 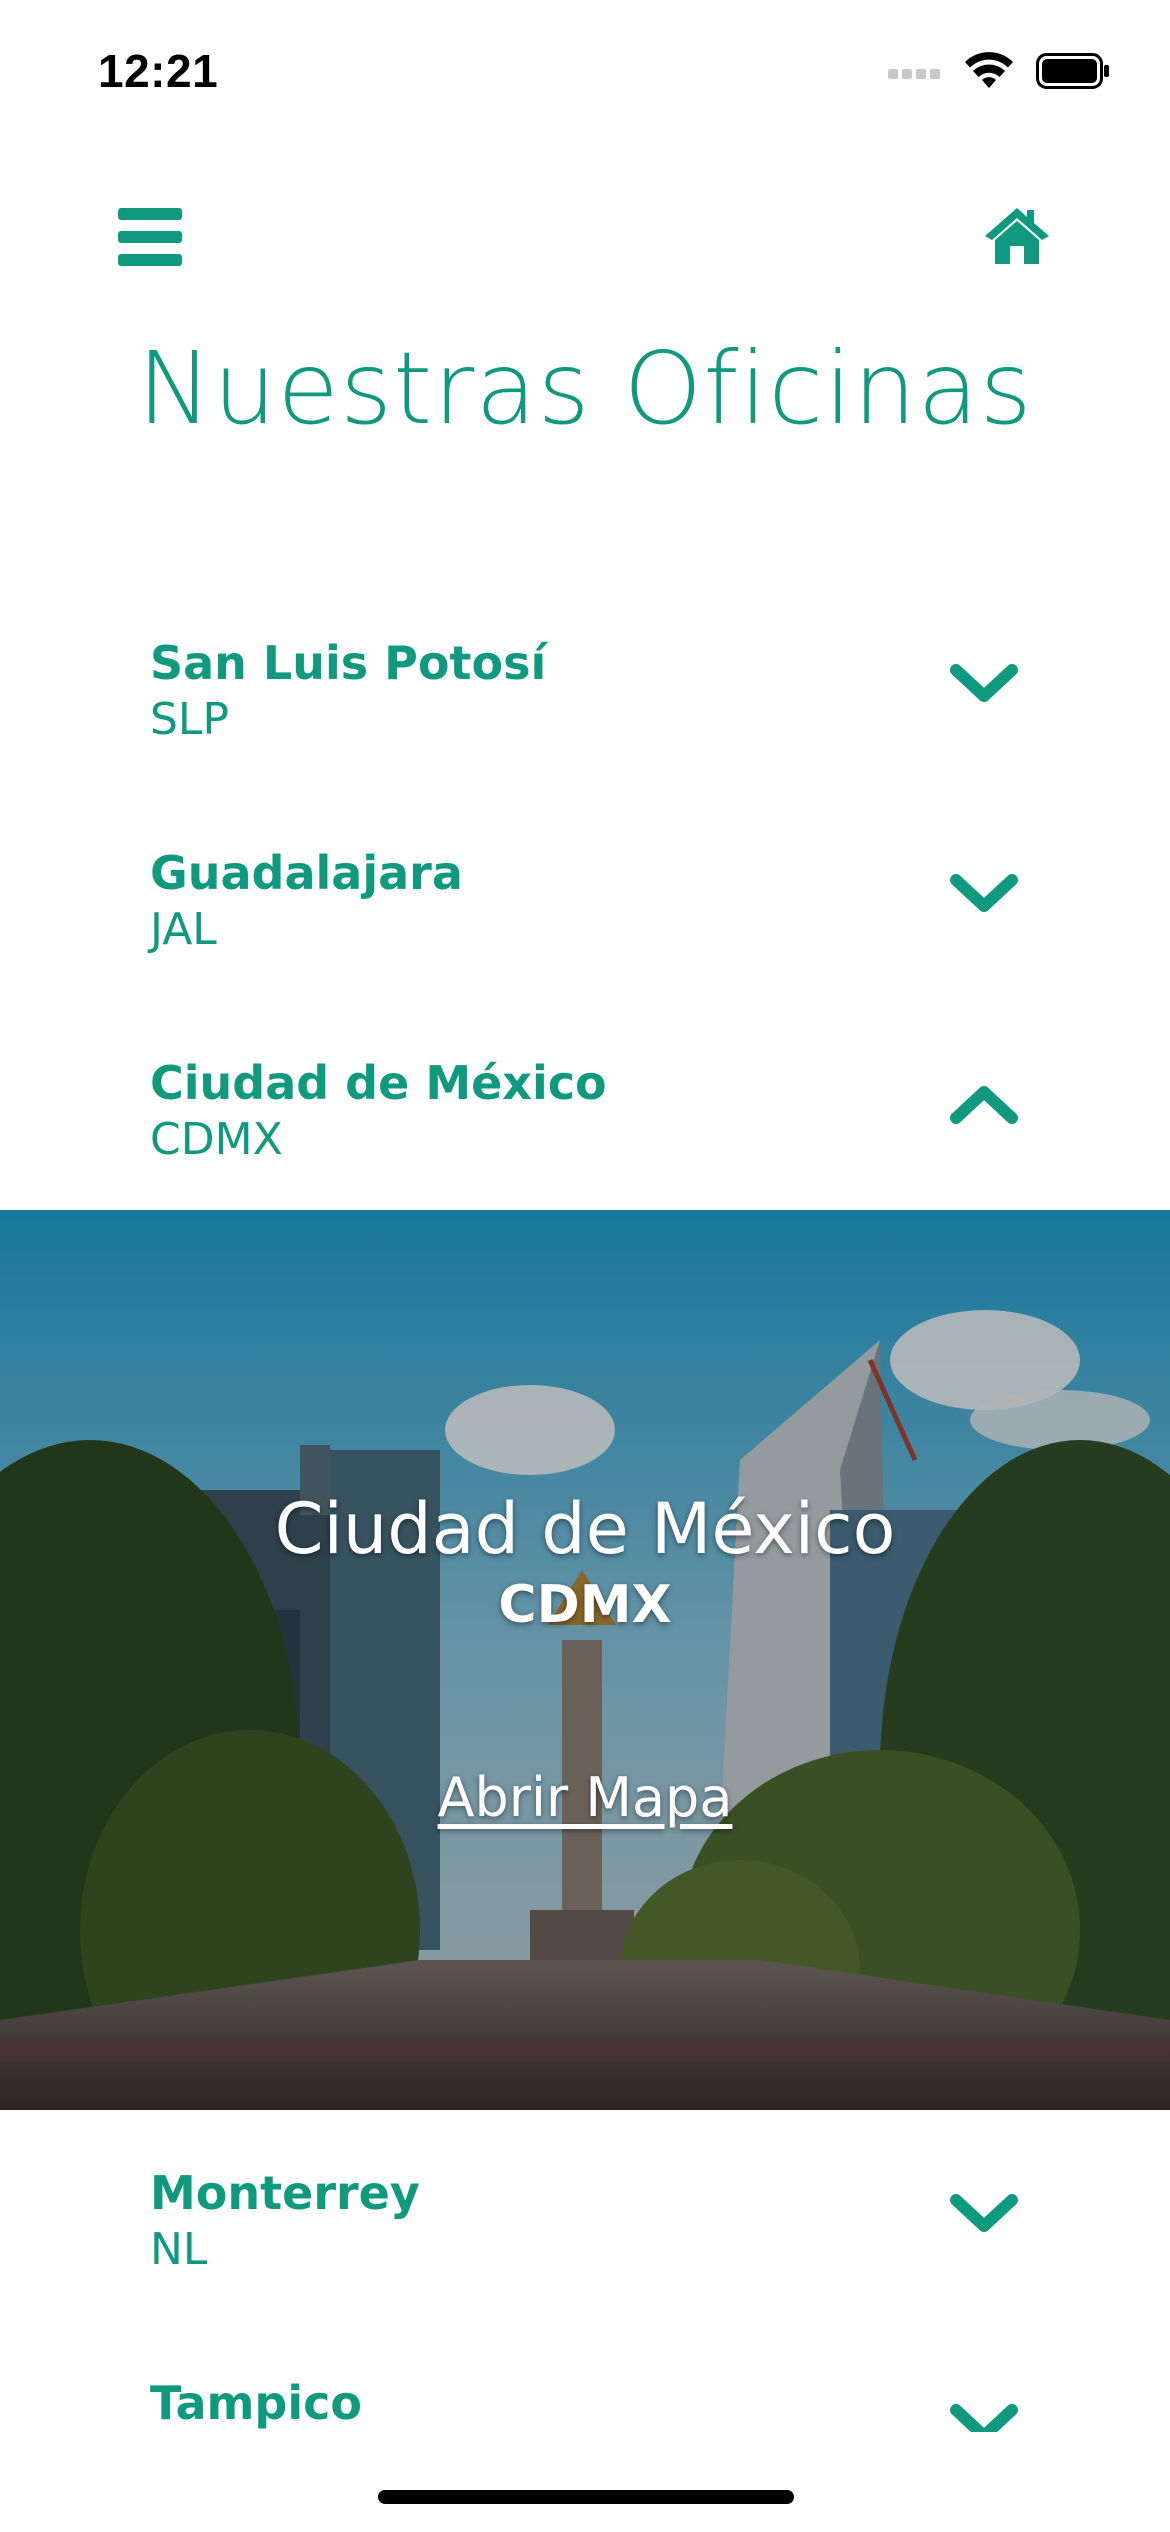 I want to click on panel-city-name: Ciudad de México, so click(x=585, y=1529).